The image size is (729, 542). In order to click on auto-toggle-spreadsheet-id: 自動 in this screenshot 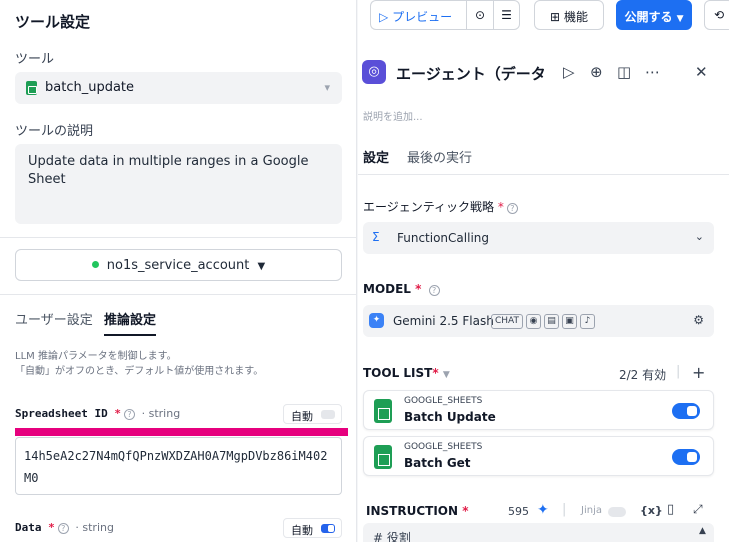, I will do `click(312, 414)`.